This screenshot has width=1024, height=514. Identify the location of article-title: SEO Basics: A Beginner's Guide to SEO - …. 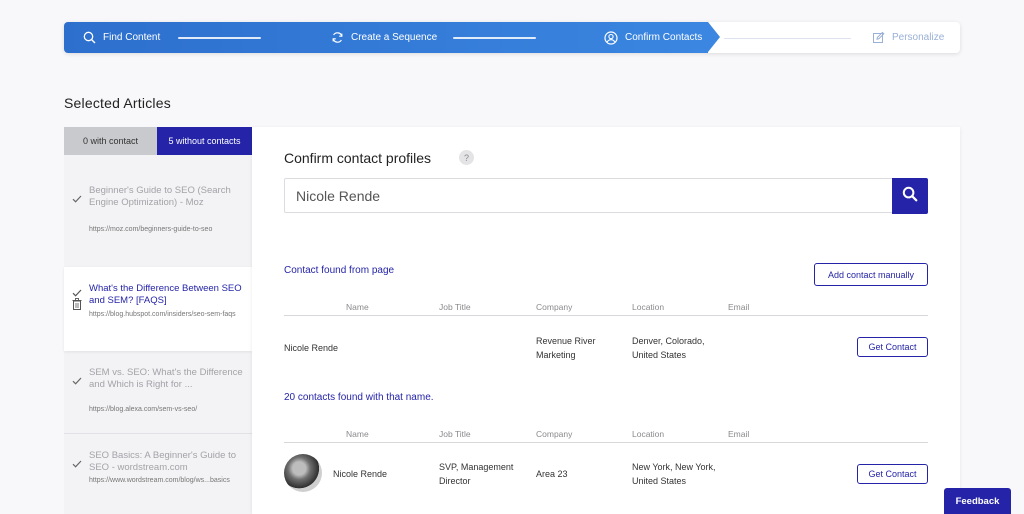
(163, 461).